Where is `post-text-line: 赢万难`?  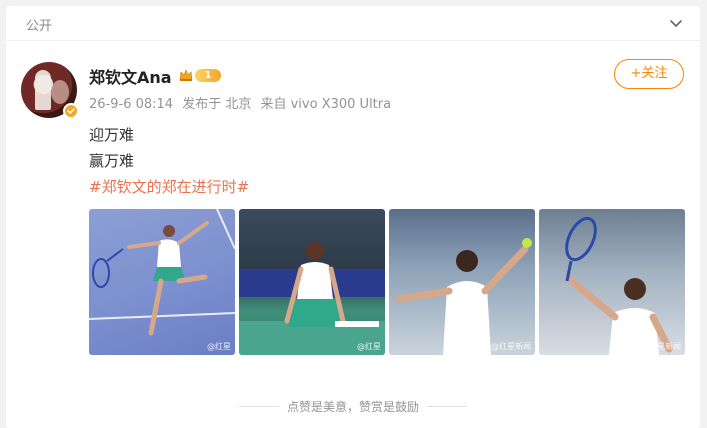
post-text-line: 赢万难 is located at coordinates (112, 161).